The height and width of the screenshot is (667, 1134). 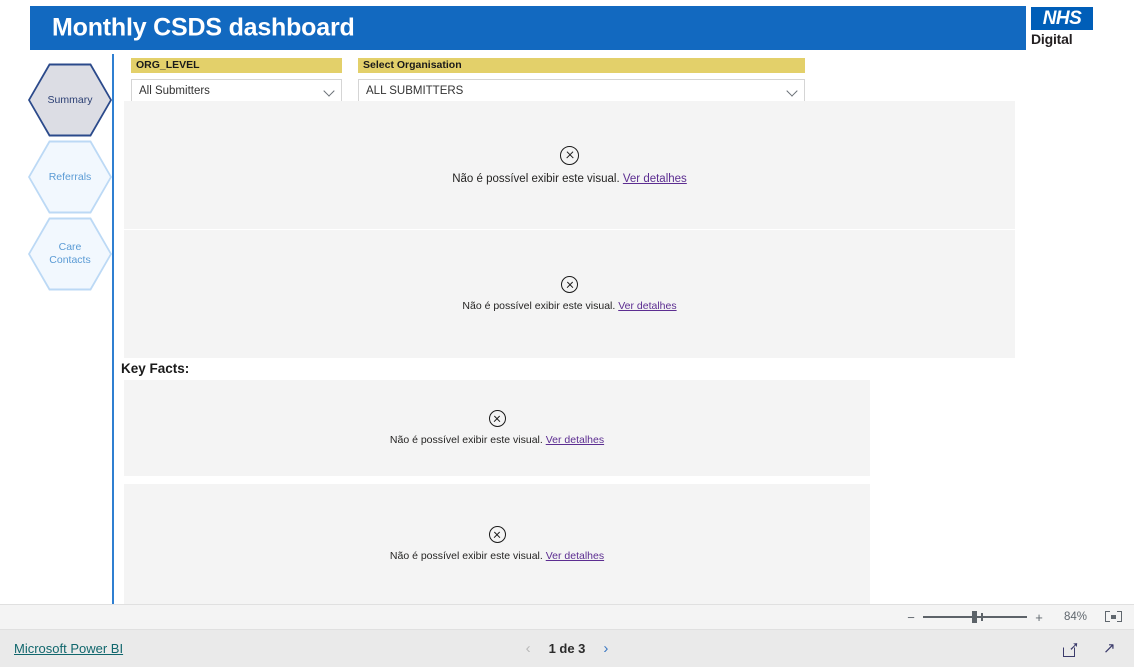 I want to click on slicer-value-org-level: All Submitters, so click(x=174, y=90).